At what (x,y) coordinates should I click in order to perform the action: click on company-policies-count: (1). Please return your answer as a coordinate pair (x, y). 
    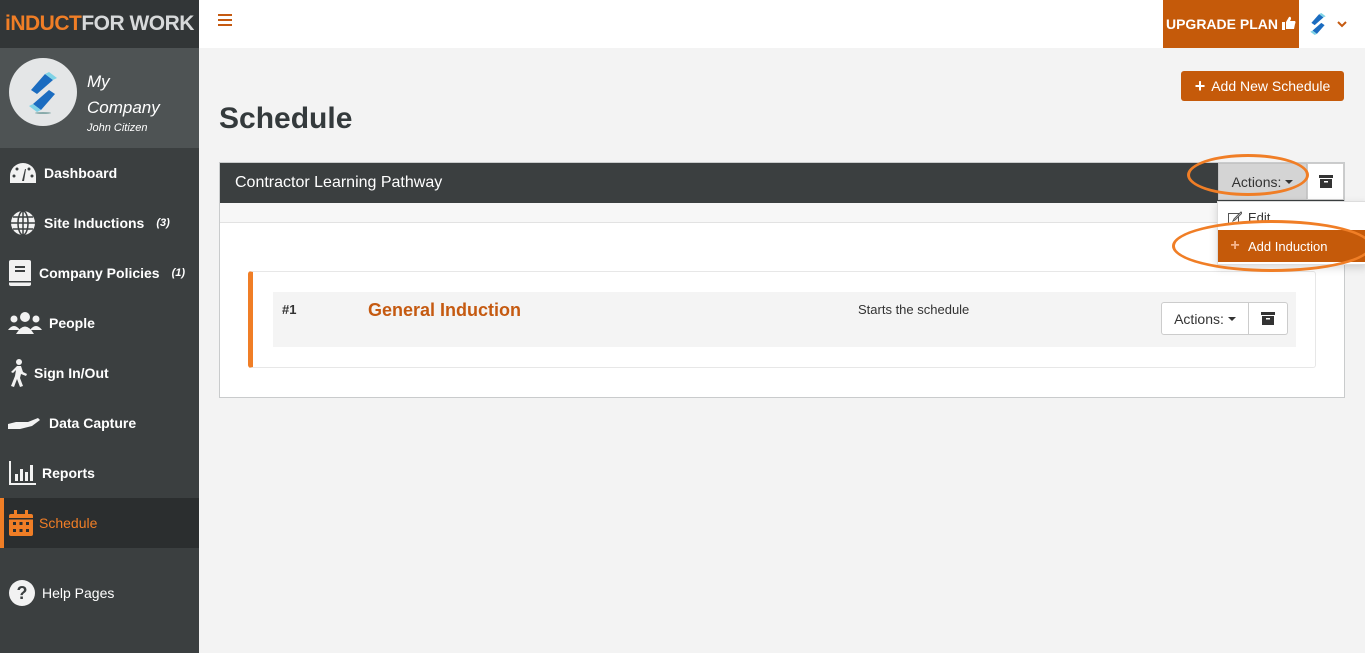
    Looking at the image, I should click on (178, 273).